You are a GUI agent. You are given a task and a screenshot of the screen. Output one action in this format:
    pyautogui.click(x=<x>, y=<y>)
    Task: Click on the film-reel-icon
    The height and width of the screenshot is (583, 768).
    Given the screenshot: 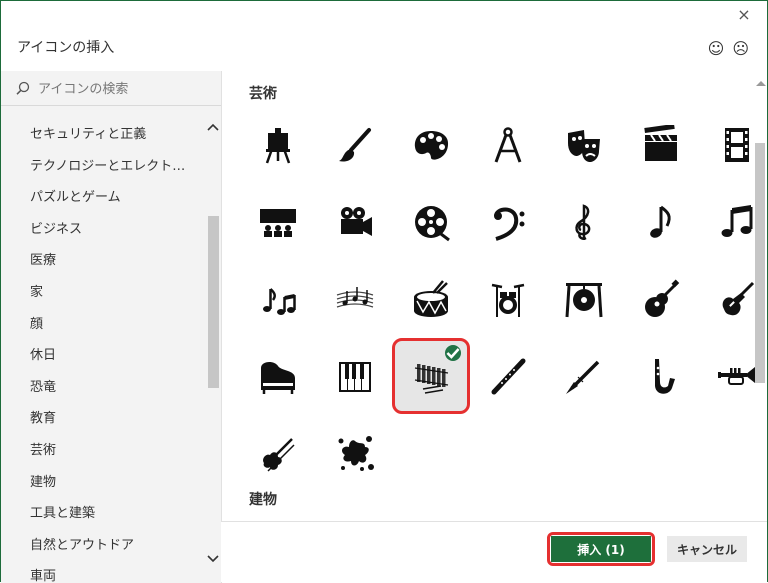 What is the action you would take?
    pyautogui.click(x=432, y=224)
    